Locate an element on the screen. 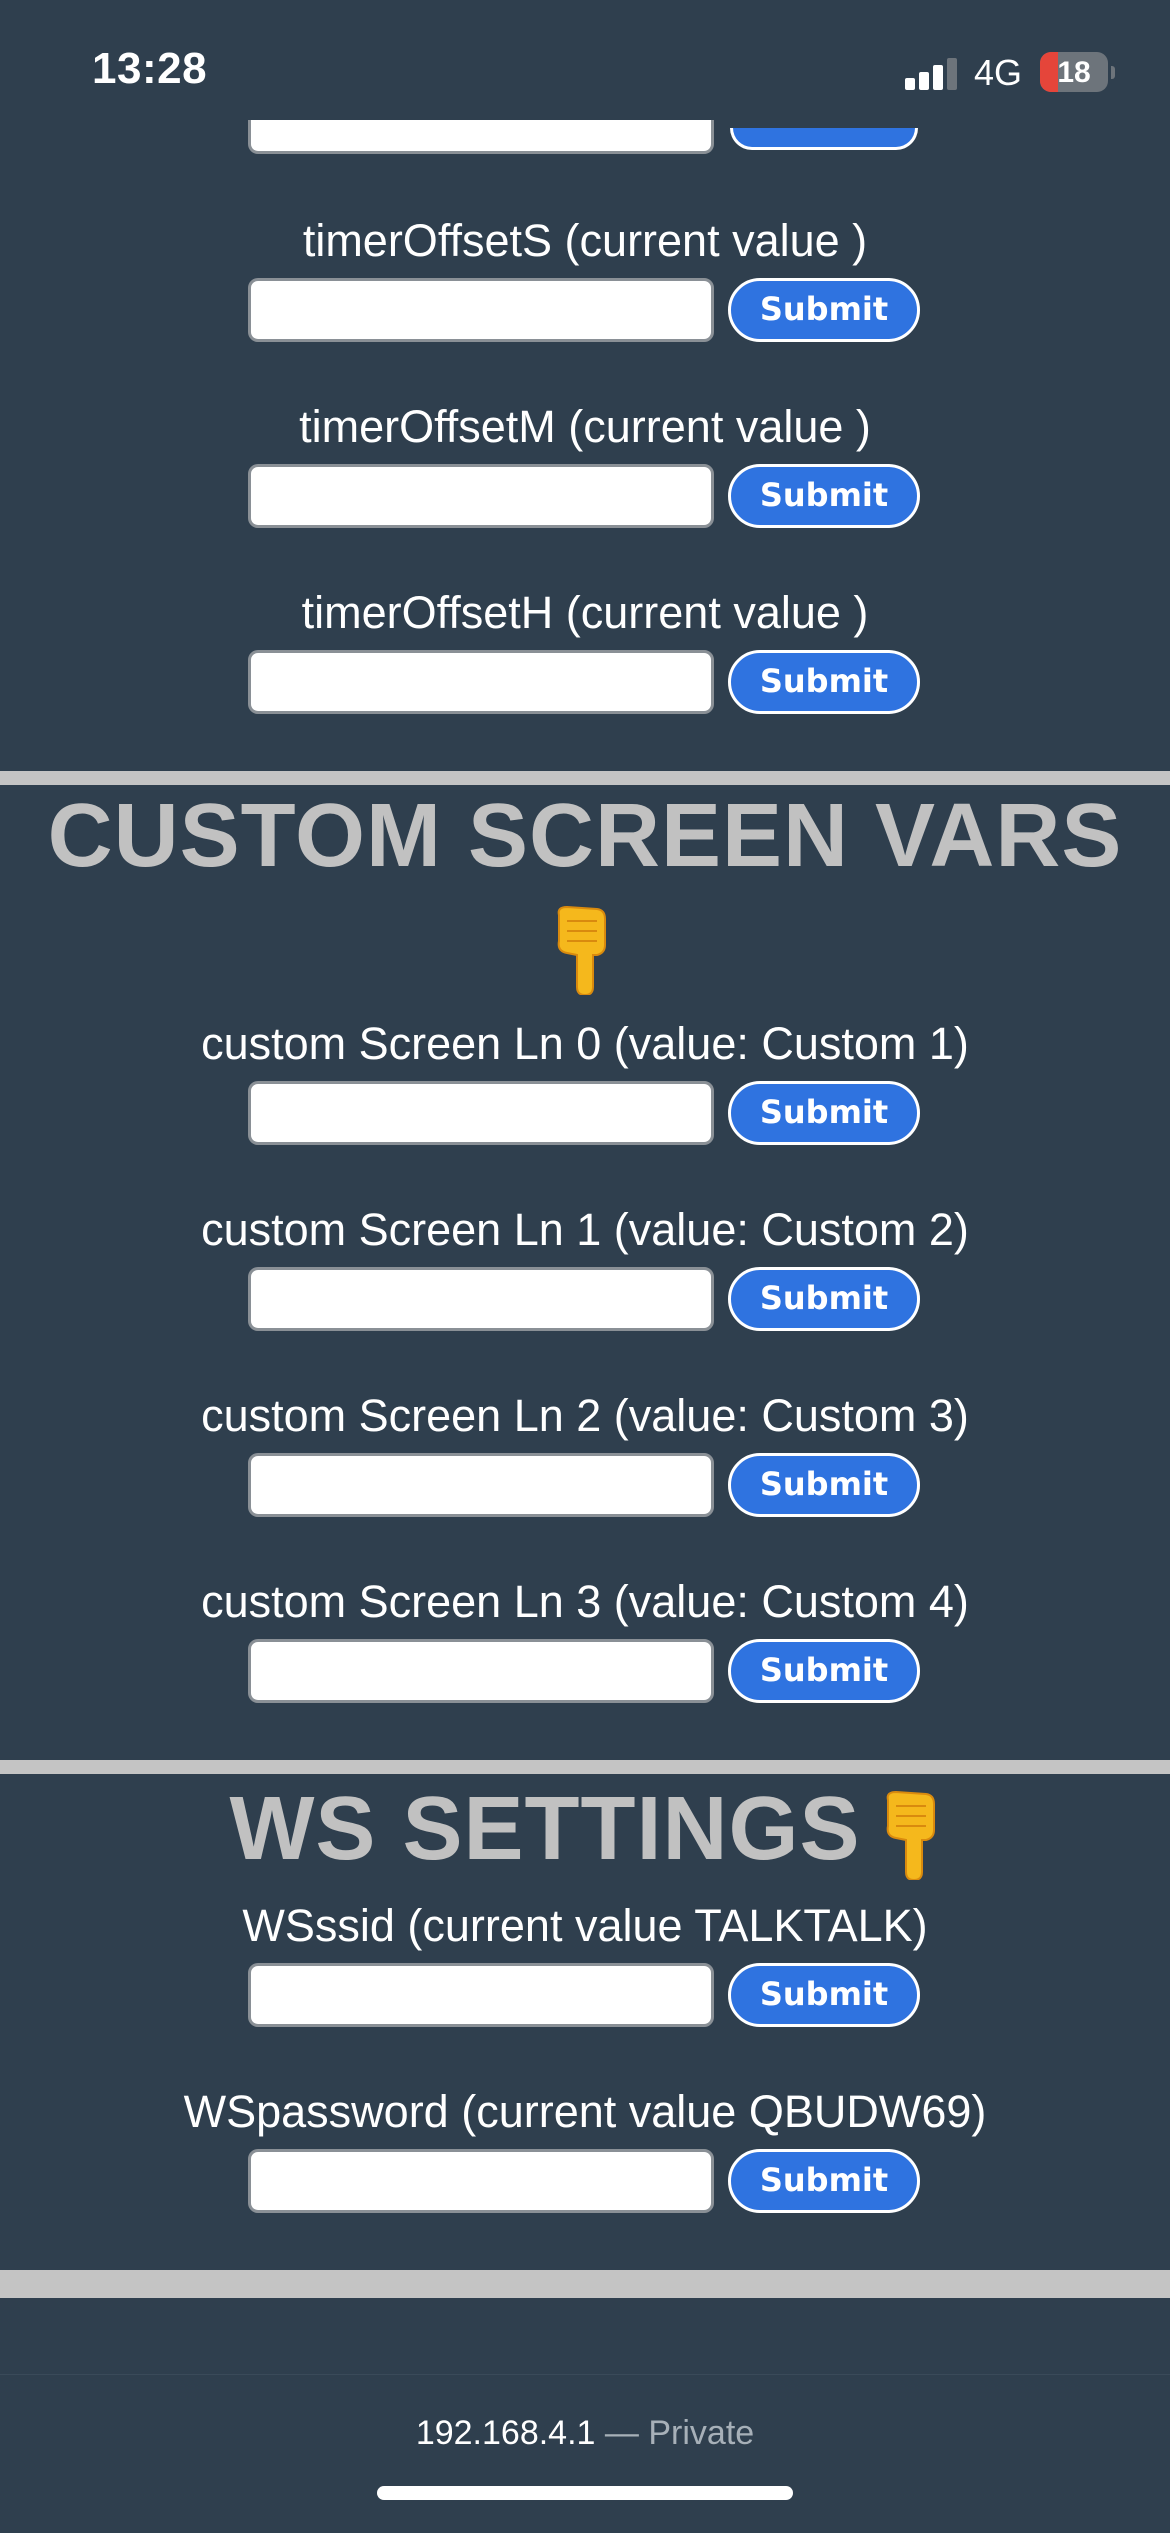 The width and height of the screenshot is (1170, 2533). timer-offset-h-input is located at coordinates (481, 682).